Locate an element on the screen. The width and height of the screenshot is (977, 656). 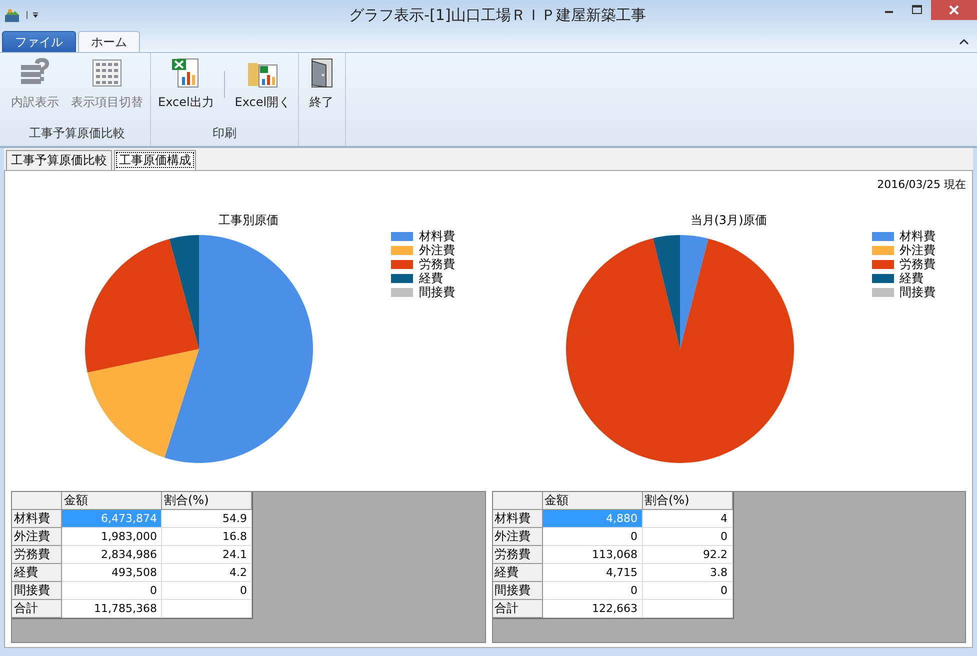
table-cell: 113,068 is located at coordinates (592, 555).